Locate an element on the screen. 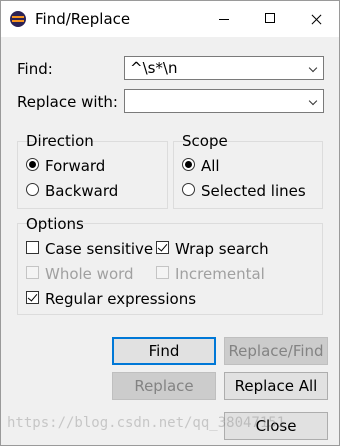  find-label: Find: is located at coordinates (35, 69).